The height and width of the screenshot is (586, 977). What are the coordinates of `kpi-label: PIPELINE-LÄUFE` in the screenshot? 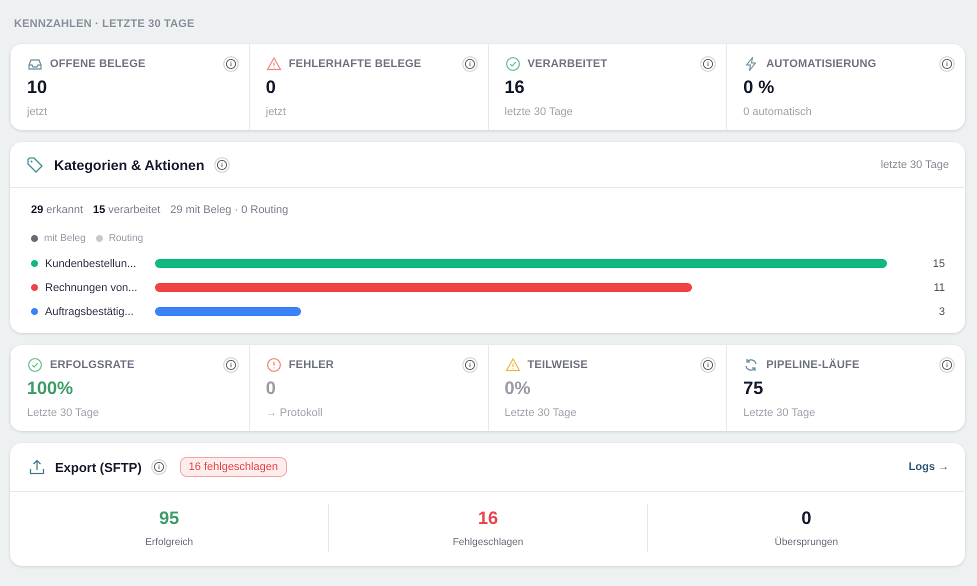 It's located at (813, 365).